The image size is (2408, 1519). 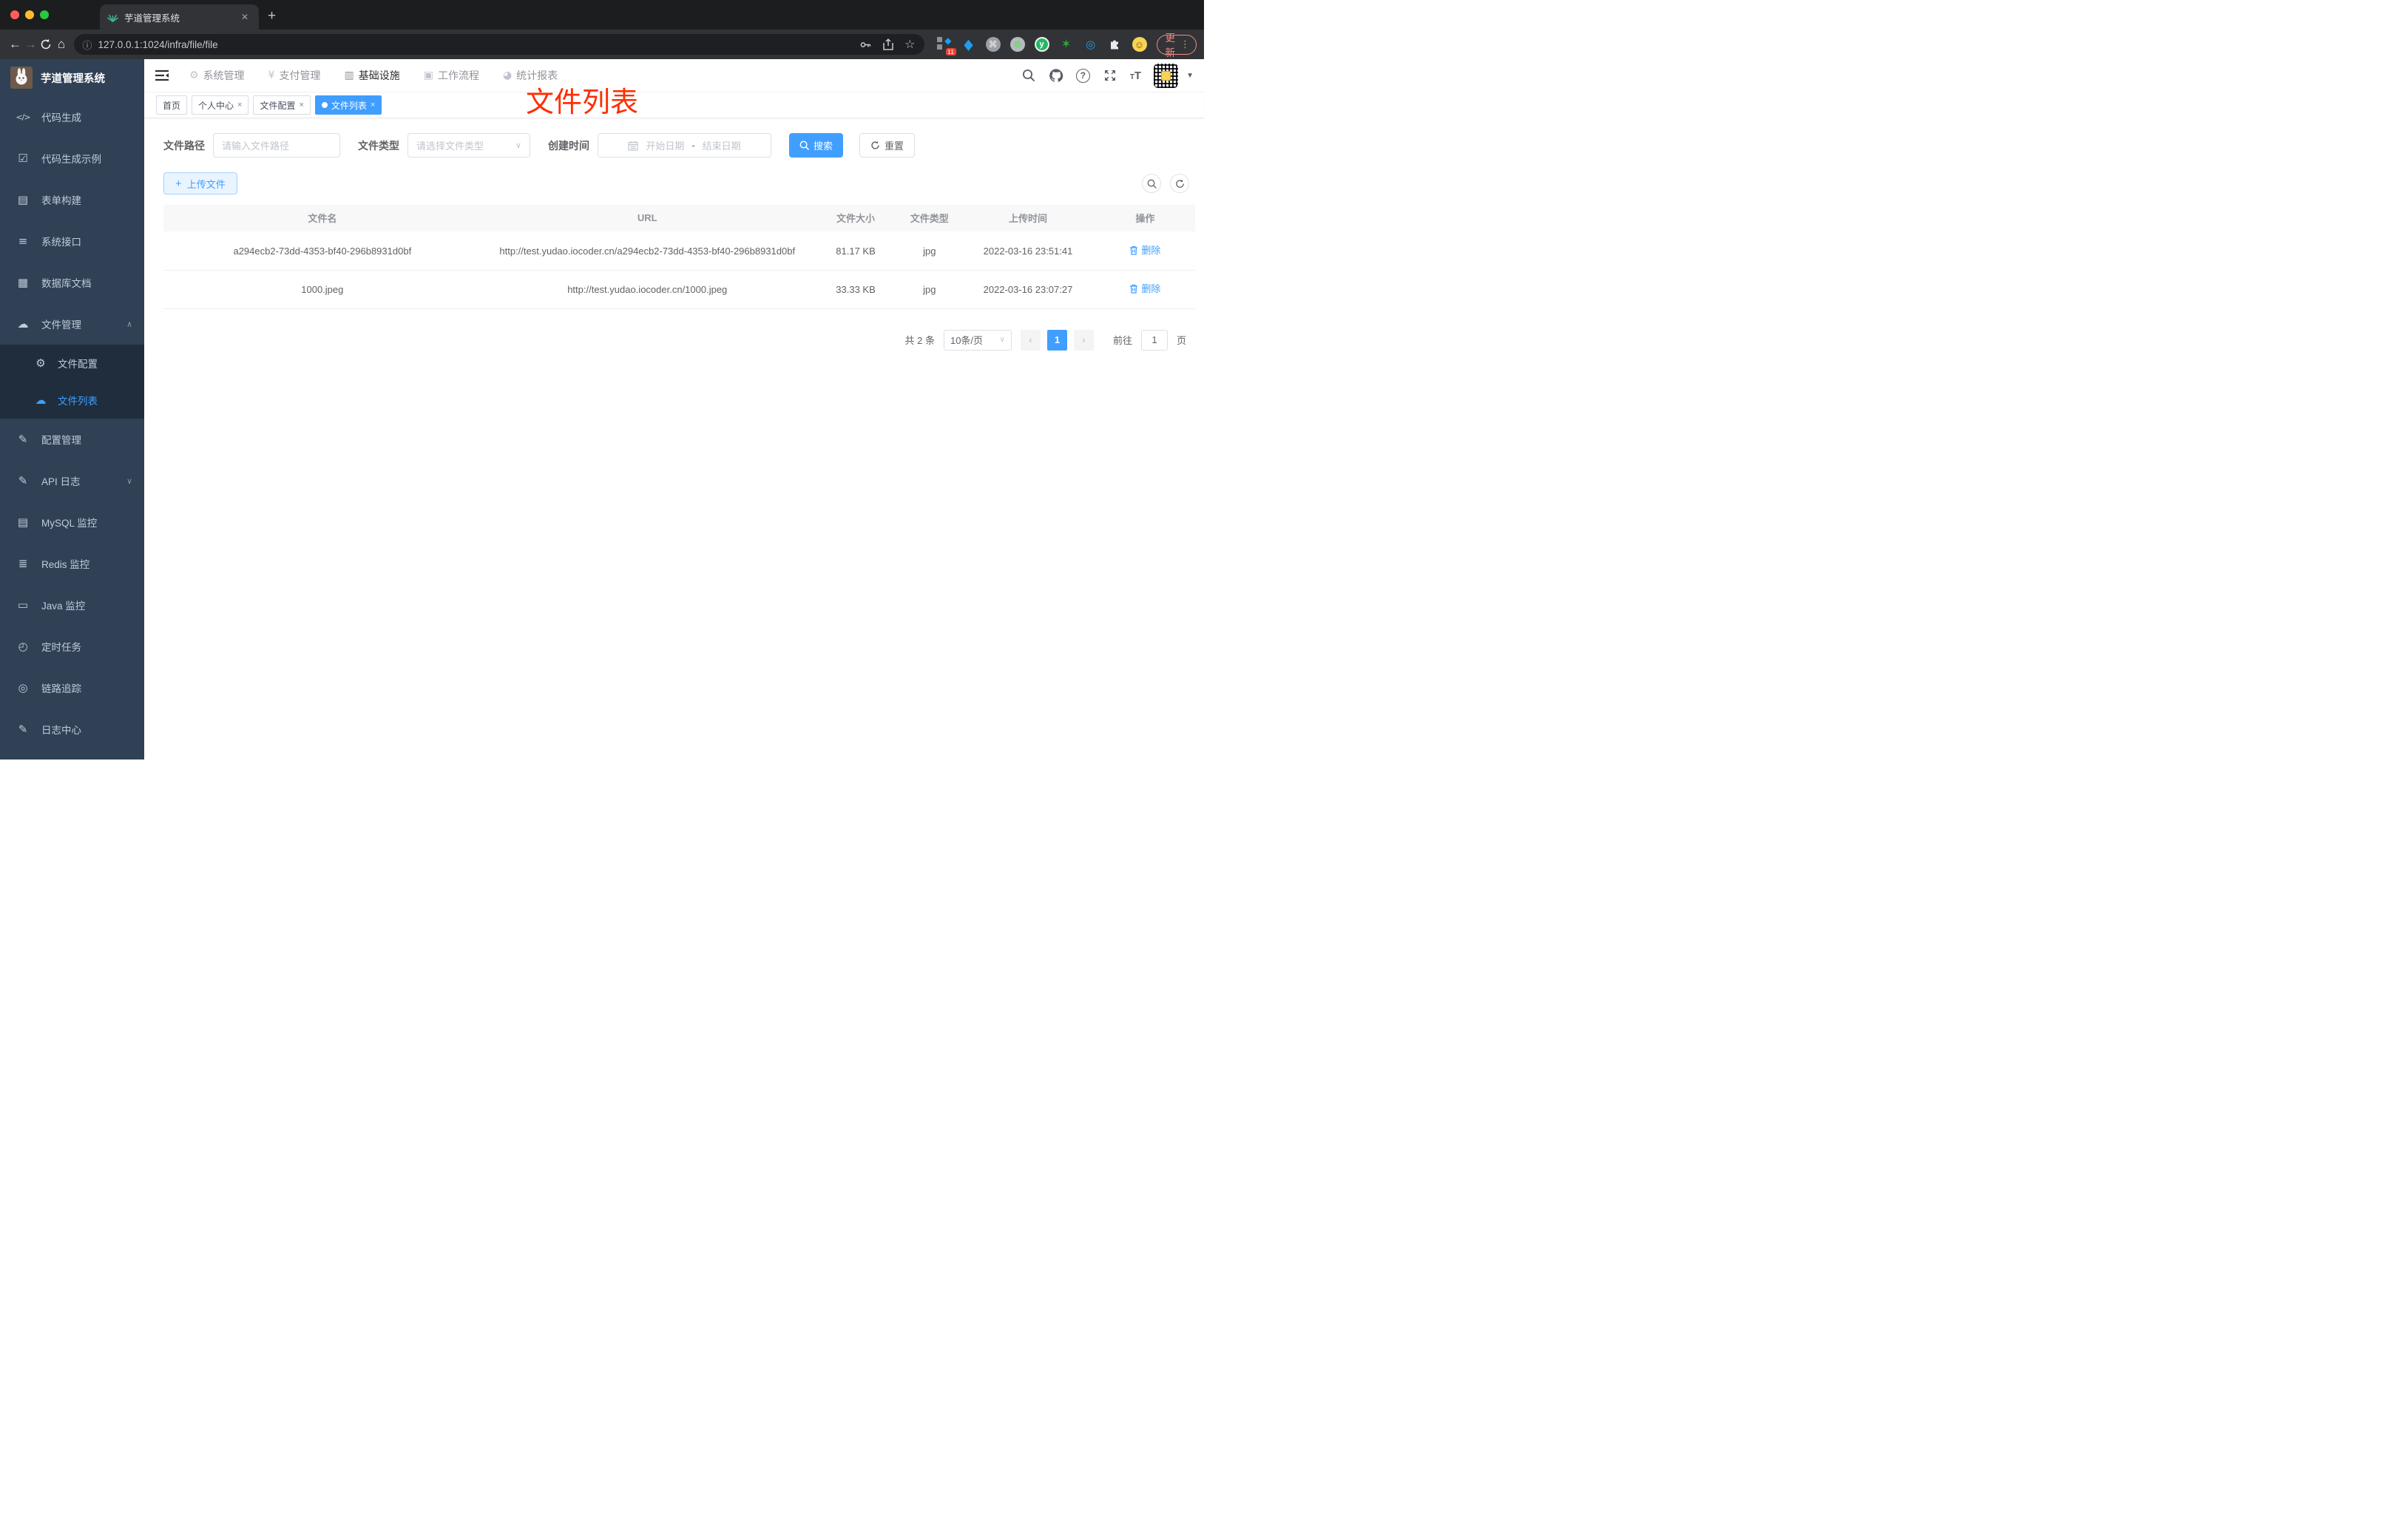 What do you see at coordinates (72, 563) in the screenshot?
I see `sidebar-item-redis-monitor: ≣ Redis 监控` at bounding box center [72, 563].